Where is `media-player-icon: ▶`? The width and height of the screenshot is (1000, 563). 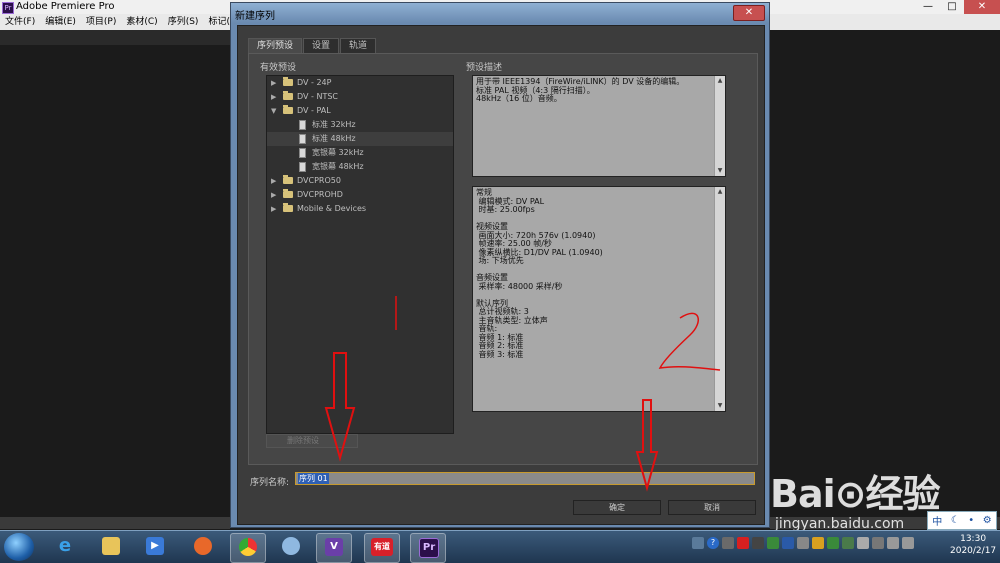 media-player-icon: ▶ is located at coordinates (155, 547).